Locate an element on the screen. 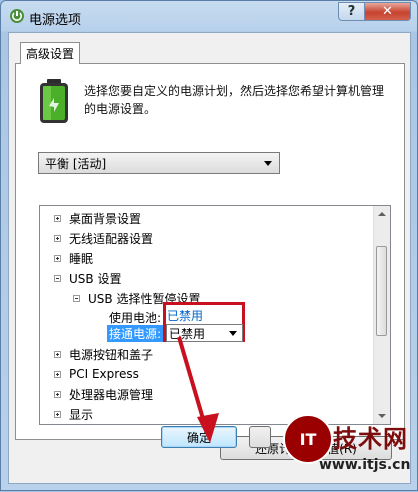  title-bar: 电源选项 ? ✕ is located at coordinates (209, 16).